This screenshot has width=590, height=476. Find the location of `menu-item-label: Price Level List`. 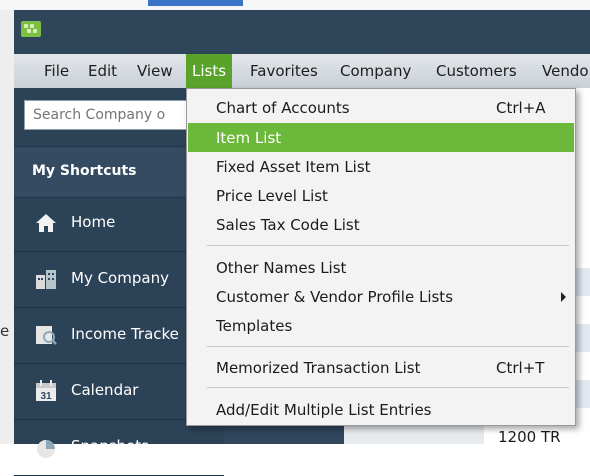

menu-item-label: Price Level List is located at coordinates (272, 196).